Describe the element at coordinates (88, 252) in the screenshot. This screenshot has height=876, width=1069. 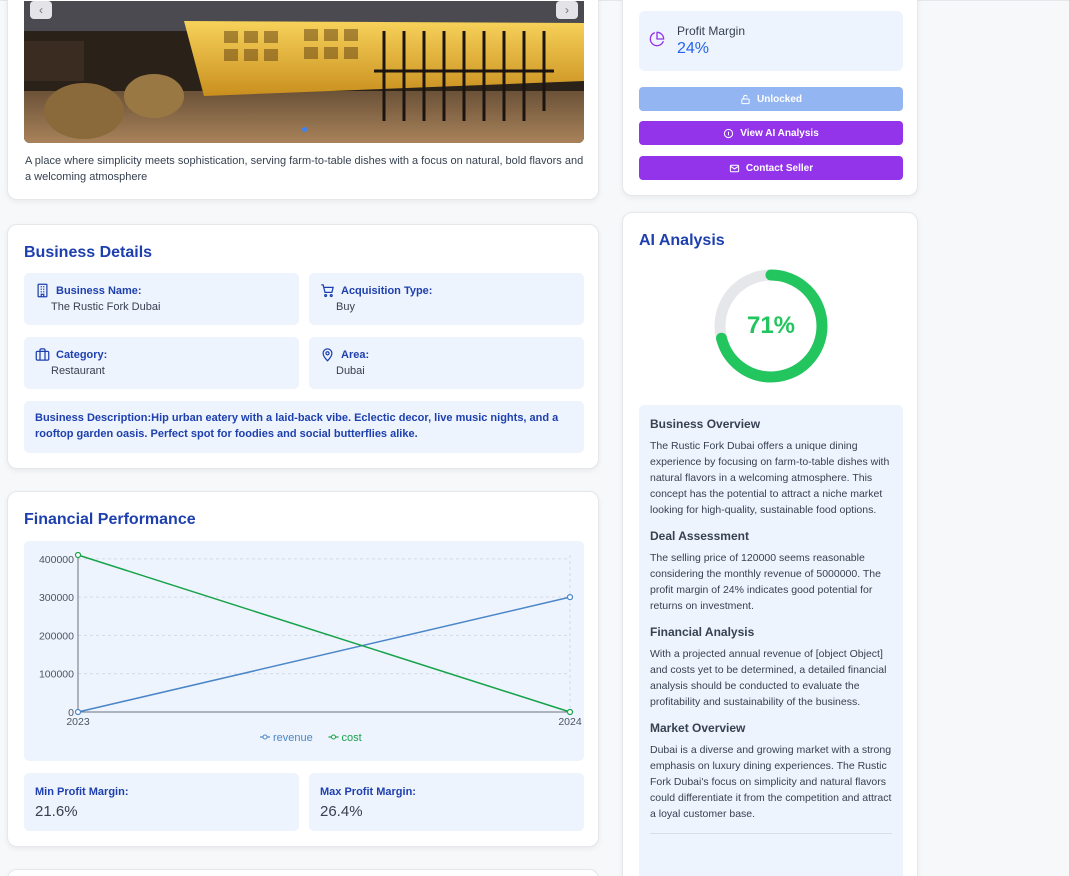
I see `business-details-title: Business Details` at that location.